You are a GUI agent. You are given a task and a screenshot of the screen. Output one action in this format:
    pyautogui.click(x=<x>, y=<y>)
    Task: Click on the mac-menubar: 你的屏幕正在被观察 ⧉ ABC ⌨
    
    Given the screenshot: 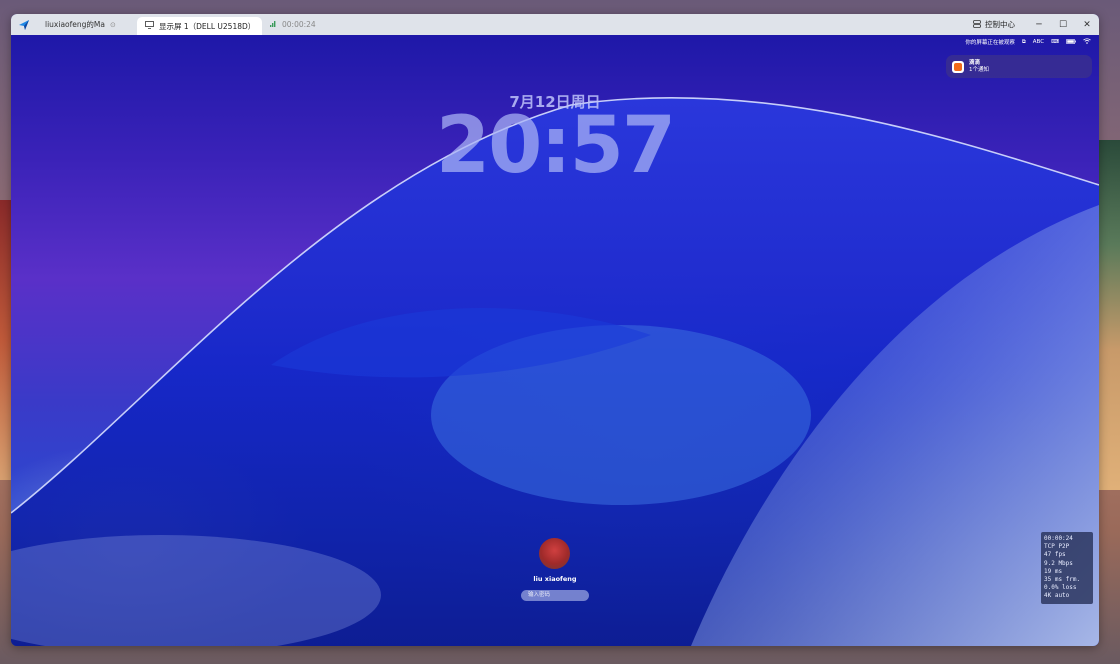 What is the action you would take?
    pyautogui.click(x=1028, y=42)
    